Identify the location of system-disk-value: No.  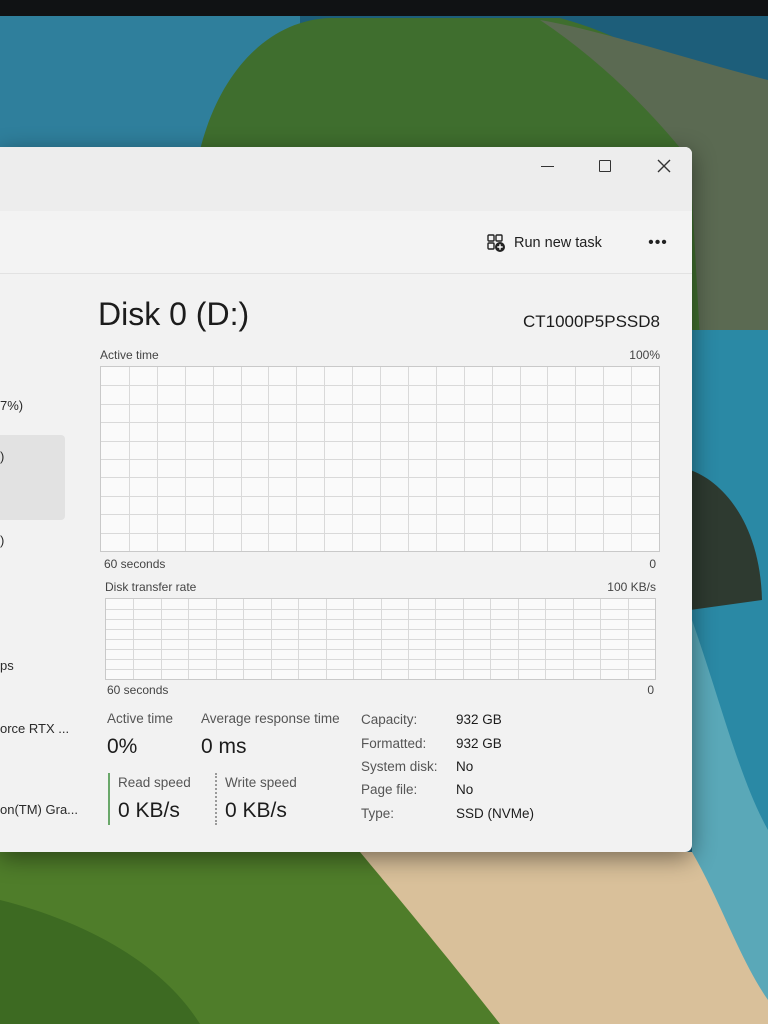
(465, 766).